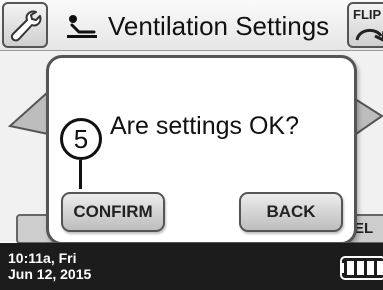  I want to click on battery-full-icon, so click(361, 268).